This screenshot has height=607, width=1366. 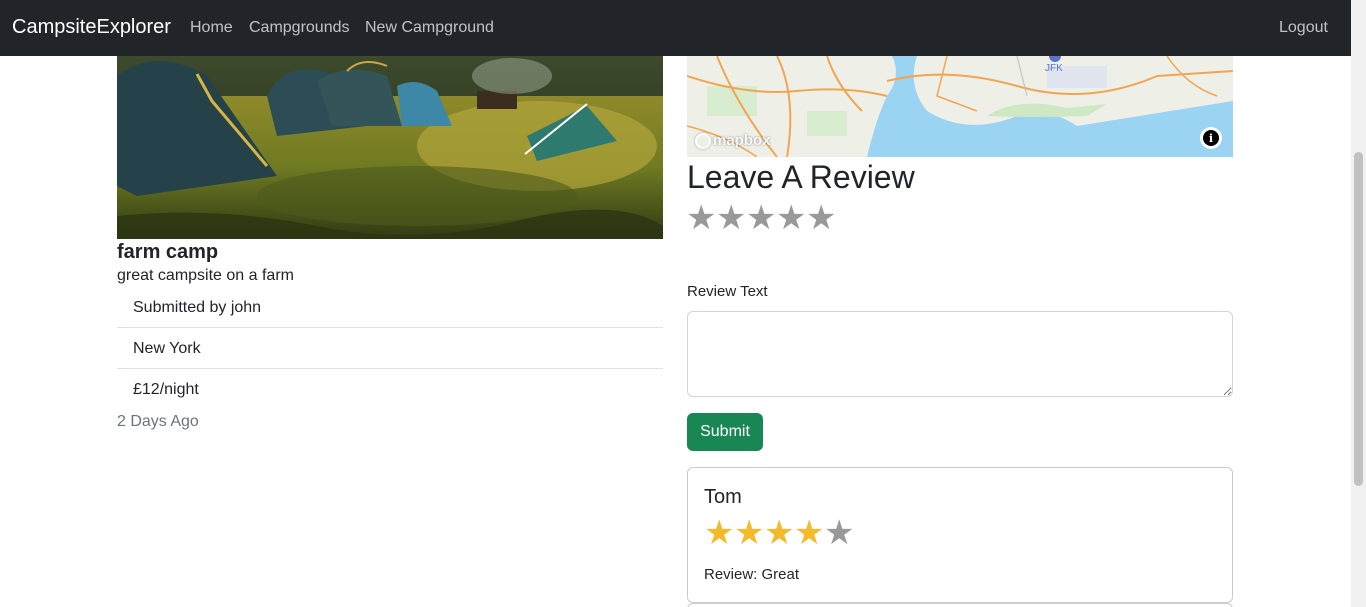 I want to click on campground-details-list: Submitted by john New York £12/night, so click(x=390, y=348).